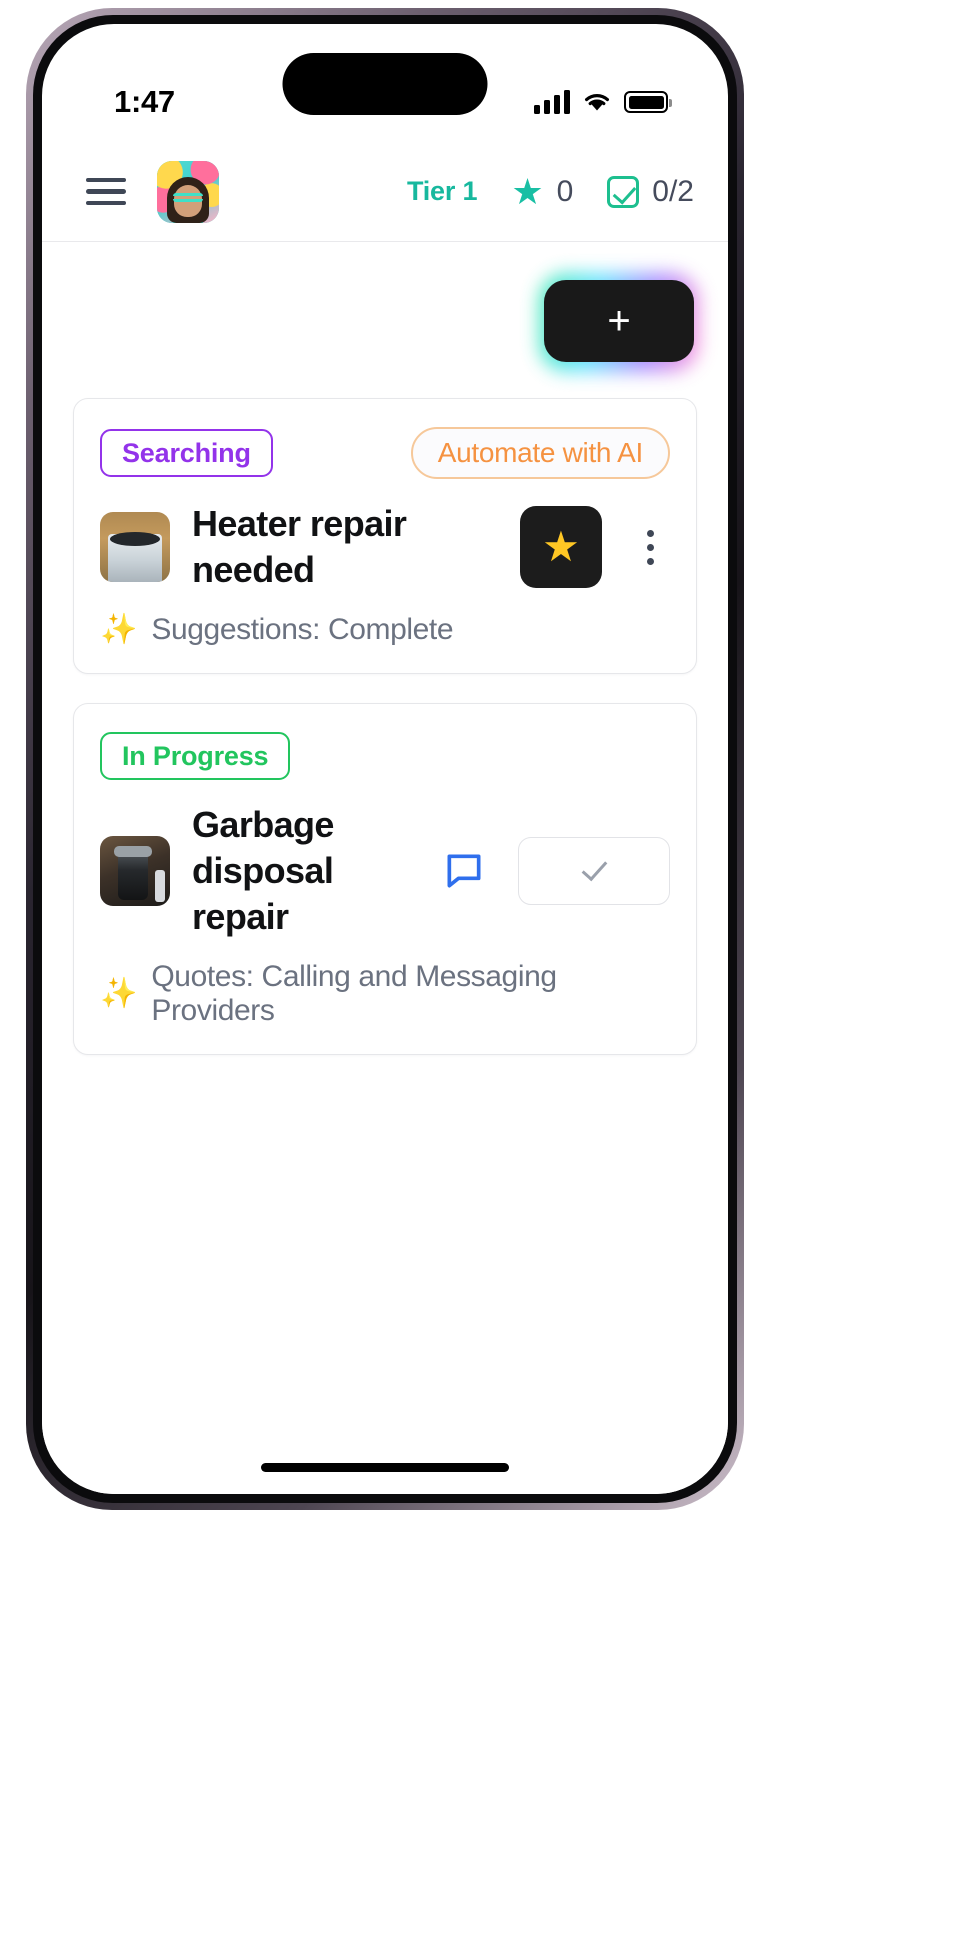 This screenshot has height=1958, width=967. What do you see at coordinates (385, 307) in the screenshot?
I see `fab-row: +` at bounding box center [385, 307].